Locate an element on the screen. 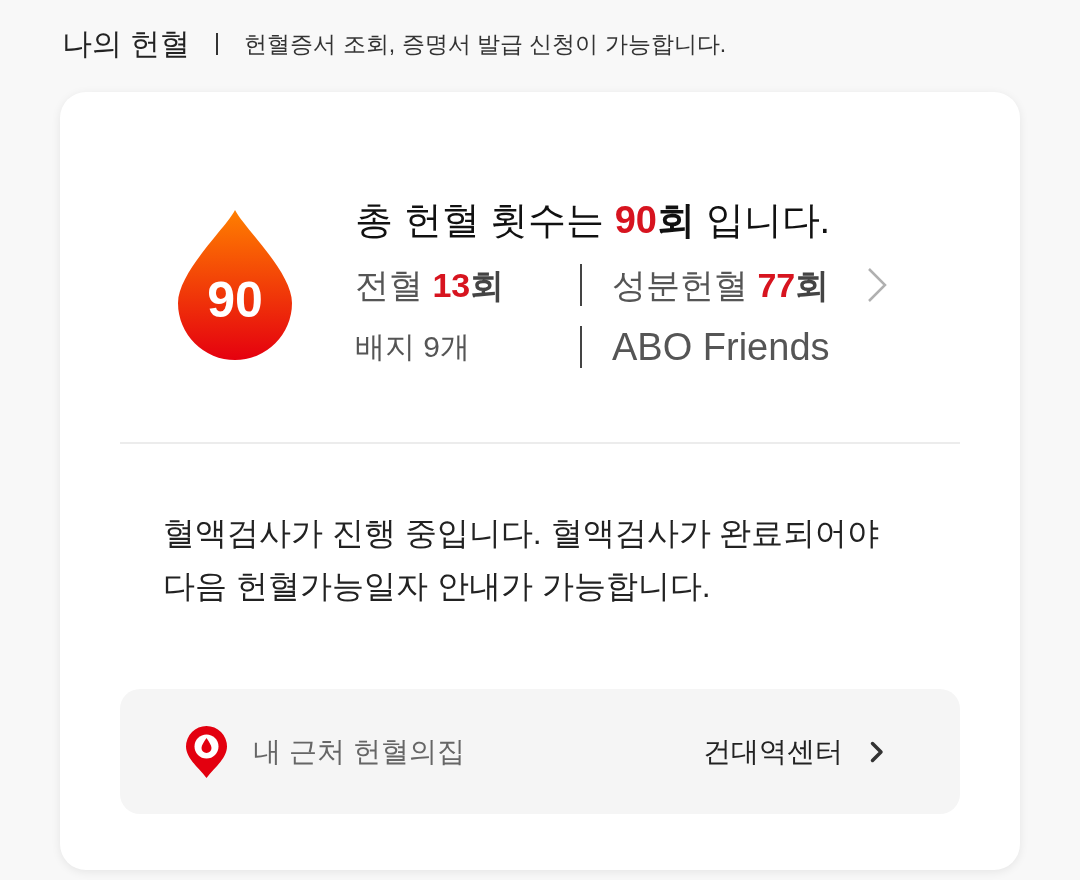  badge-count: 배지 9개 is located at coordinates (413, 347).